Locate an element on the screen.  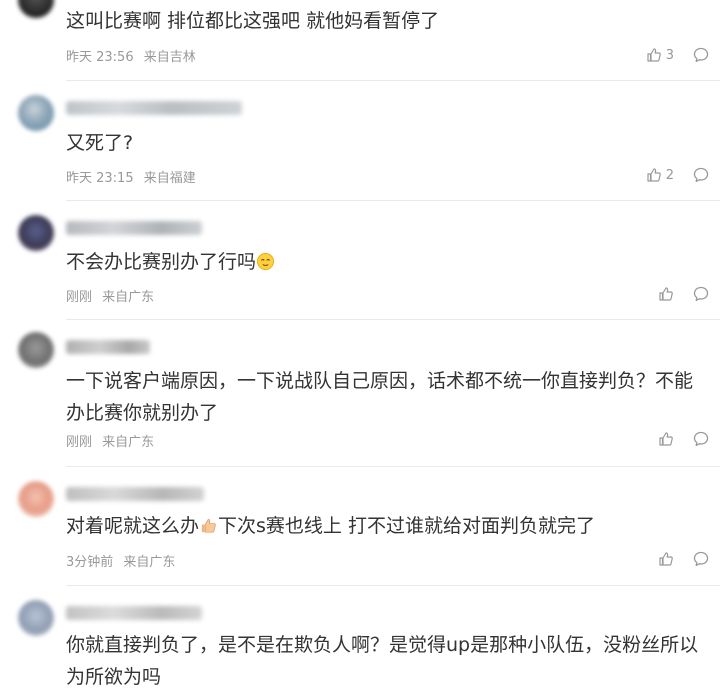
like-count: 2 is located at coordinates (669, 175).